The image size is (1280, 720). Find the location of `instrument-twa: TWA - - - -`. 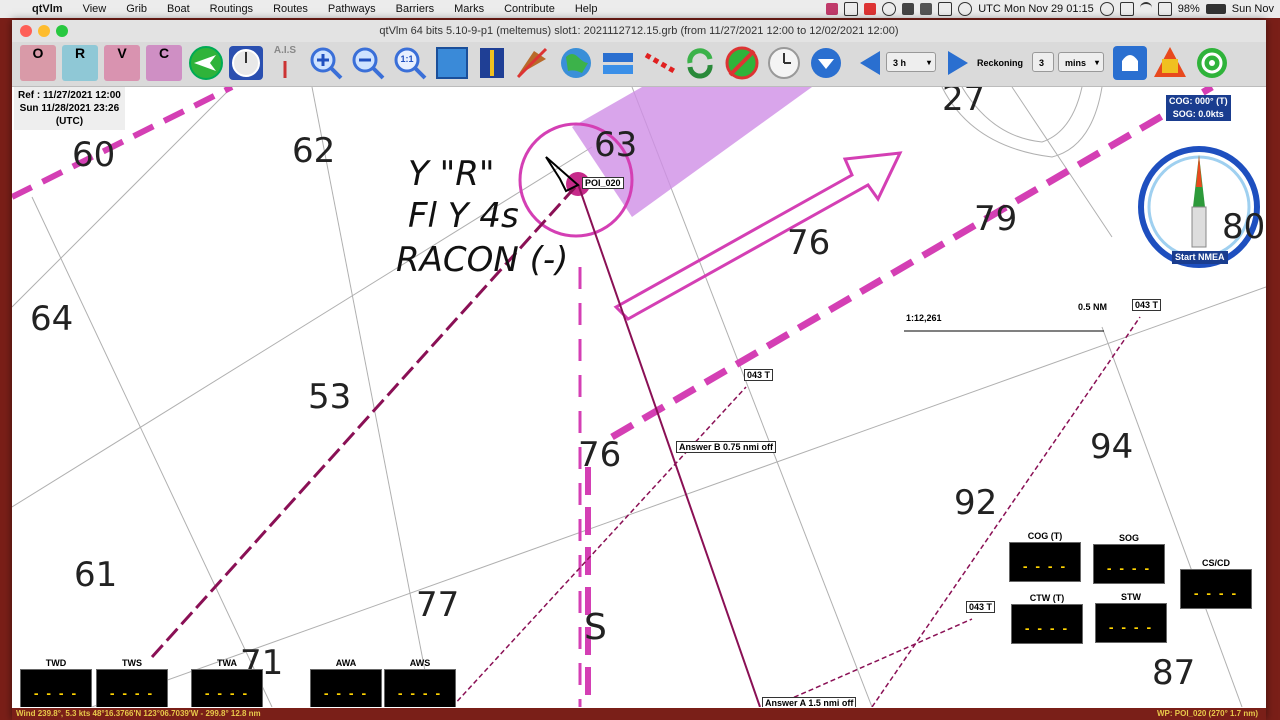

instrument-twa: TWA - - - - is located at coordinates (227, 682).